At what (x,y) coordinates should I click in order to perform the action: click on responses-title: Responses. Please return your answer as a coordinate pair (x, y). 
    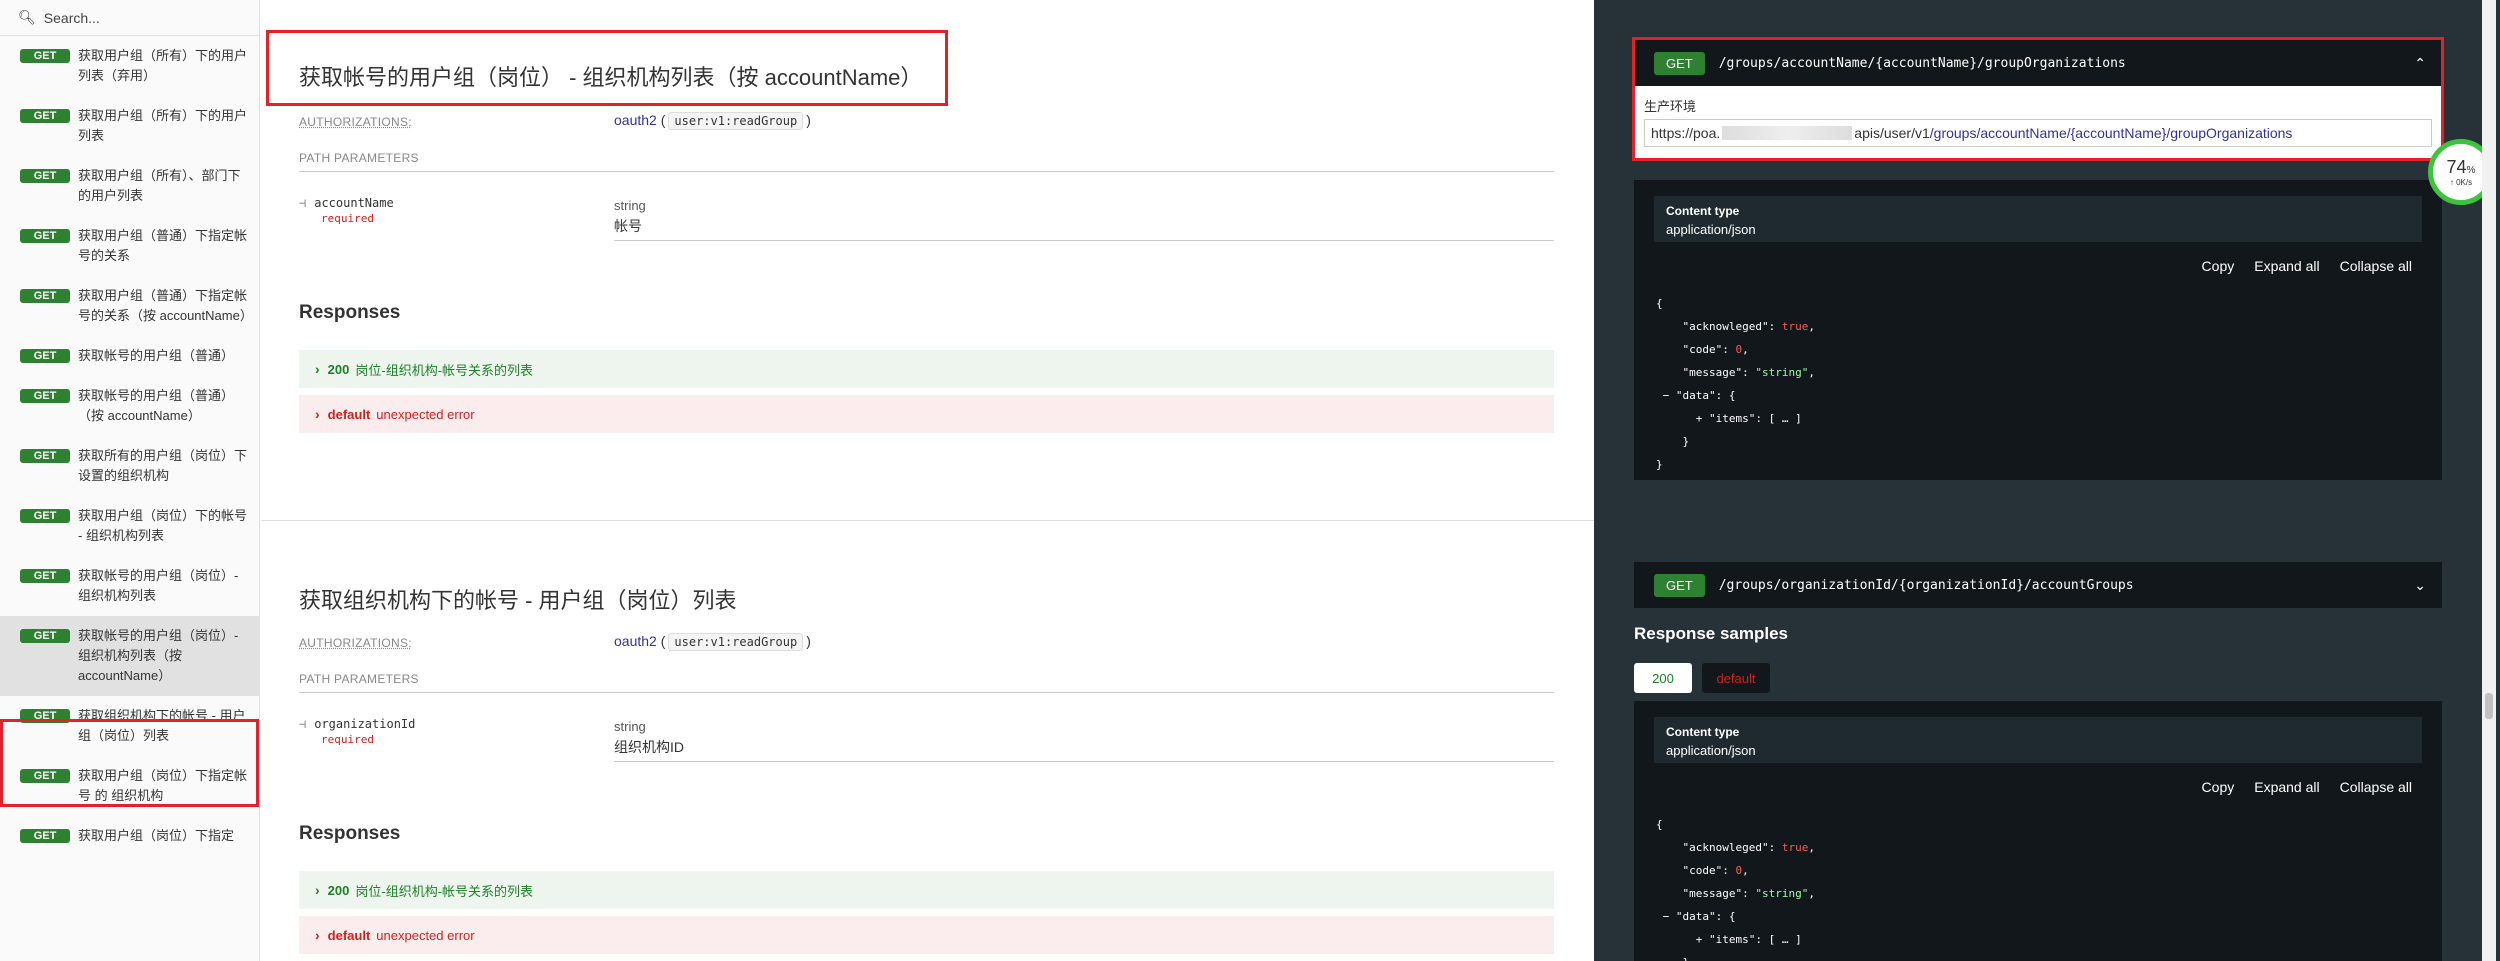
    Looking at the image, I should click on (350, 833).